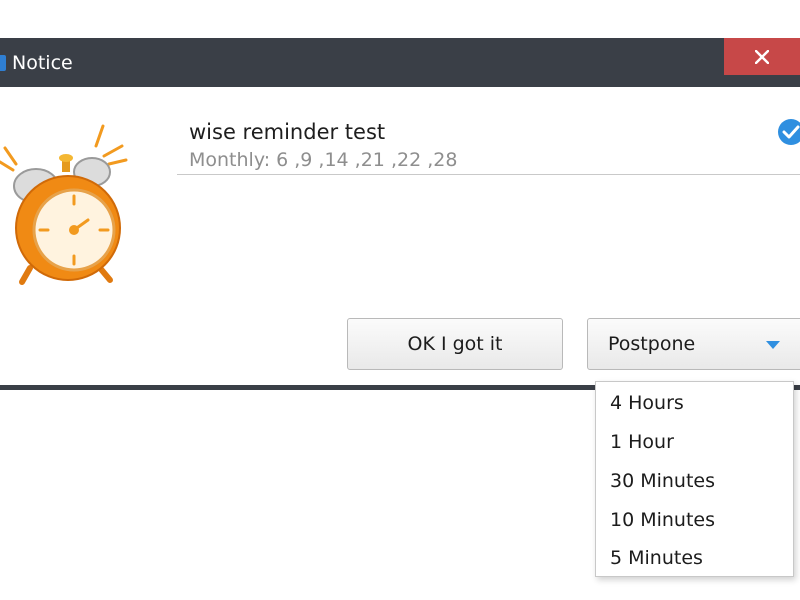 This screenshot has height=600, width=800. What do you see at coordinates (3, 63) in the screenshot?
I see `app-icon` at bounding box center [3, 63].